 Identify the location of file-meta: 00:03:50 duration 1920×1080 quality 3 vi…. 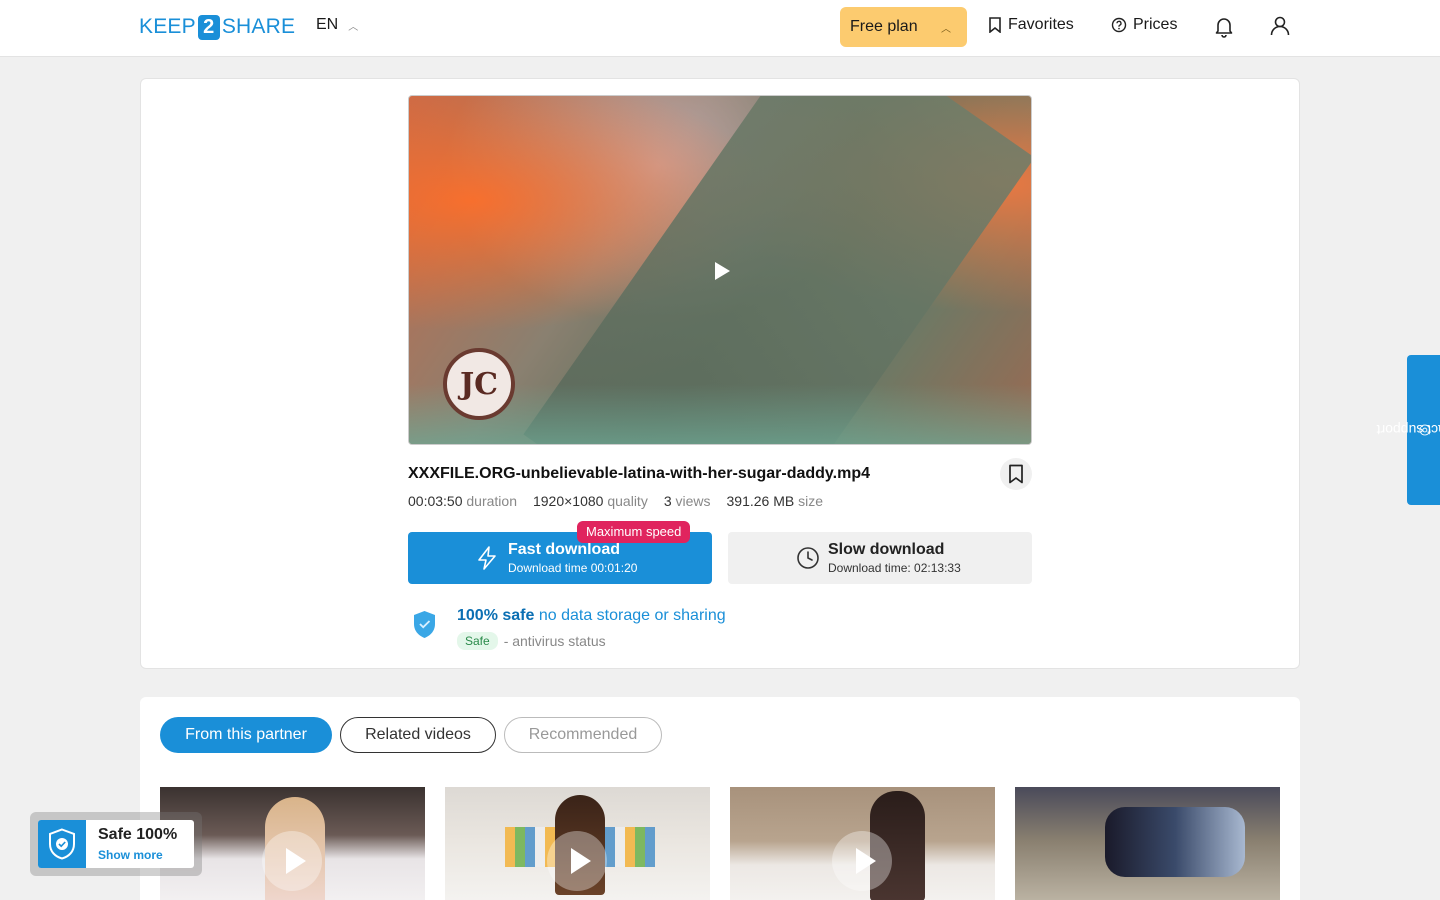
(615, 501).